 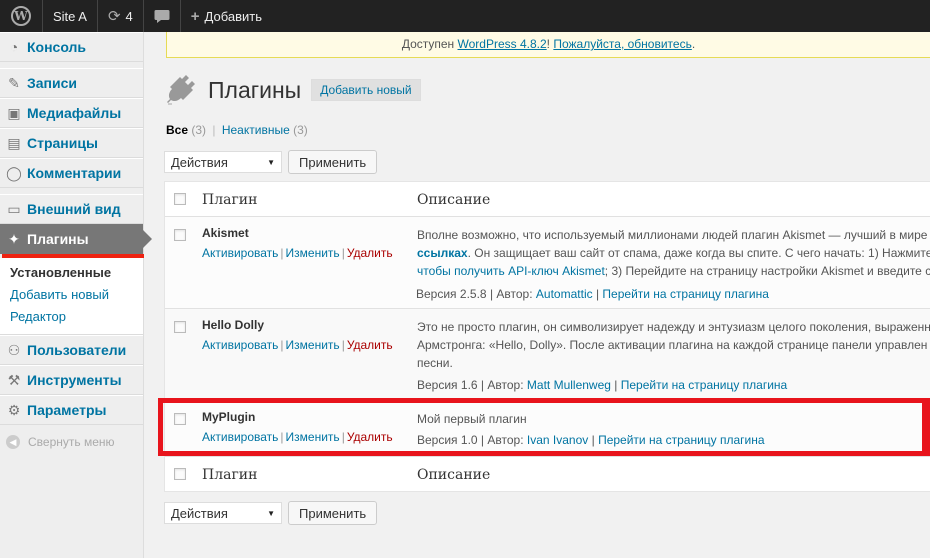 I want to click on sidebar-item-dashboard: ◔ Консоль, so click(x=71, y=47).